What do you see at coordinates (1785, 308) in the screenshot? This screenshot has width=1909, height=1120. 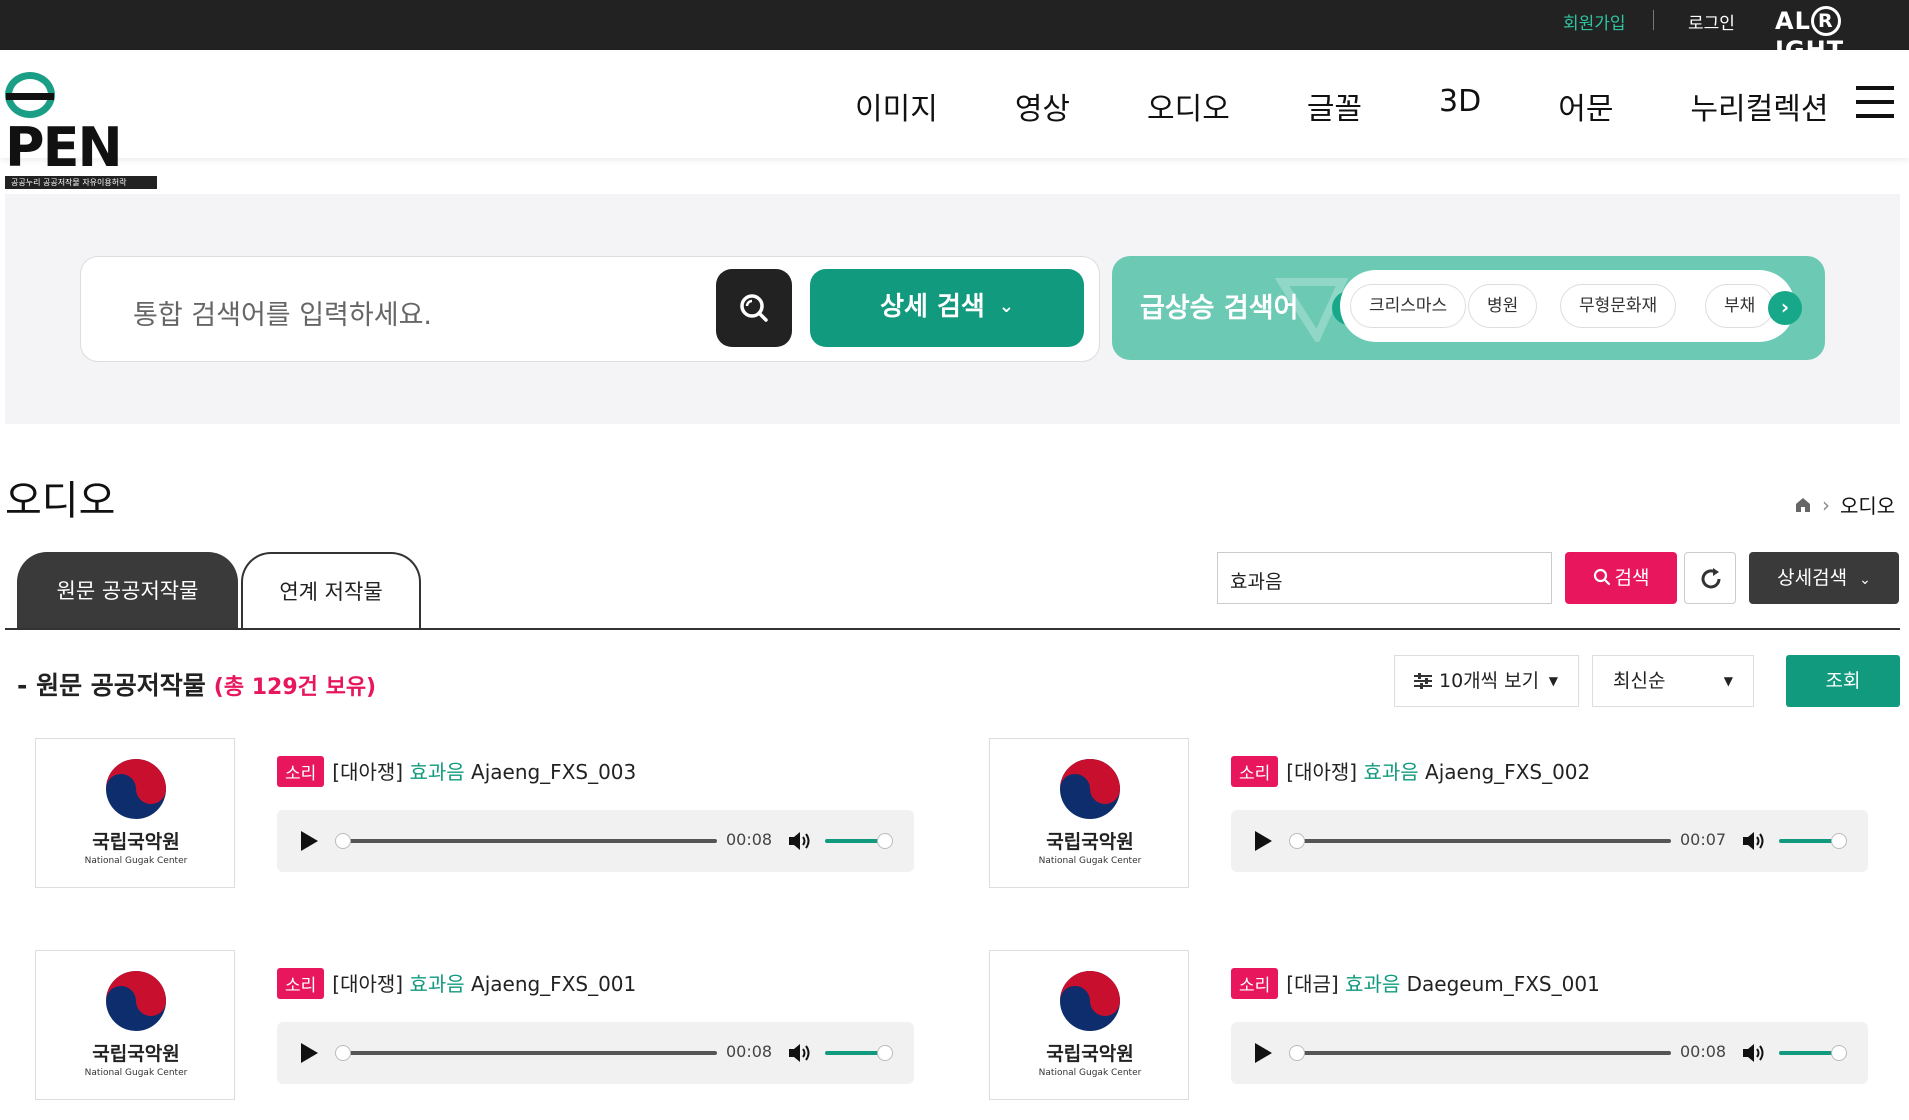 I see `chevron-right-icon: ›` at bounding box center [1785, 308].